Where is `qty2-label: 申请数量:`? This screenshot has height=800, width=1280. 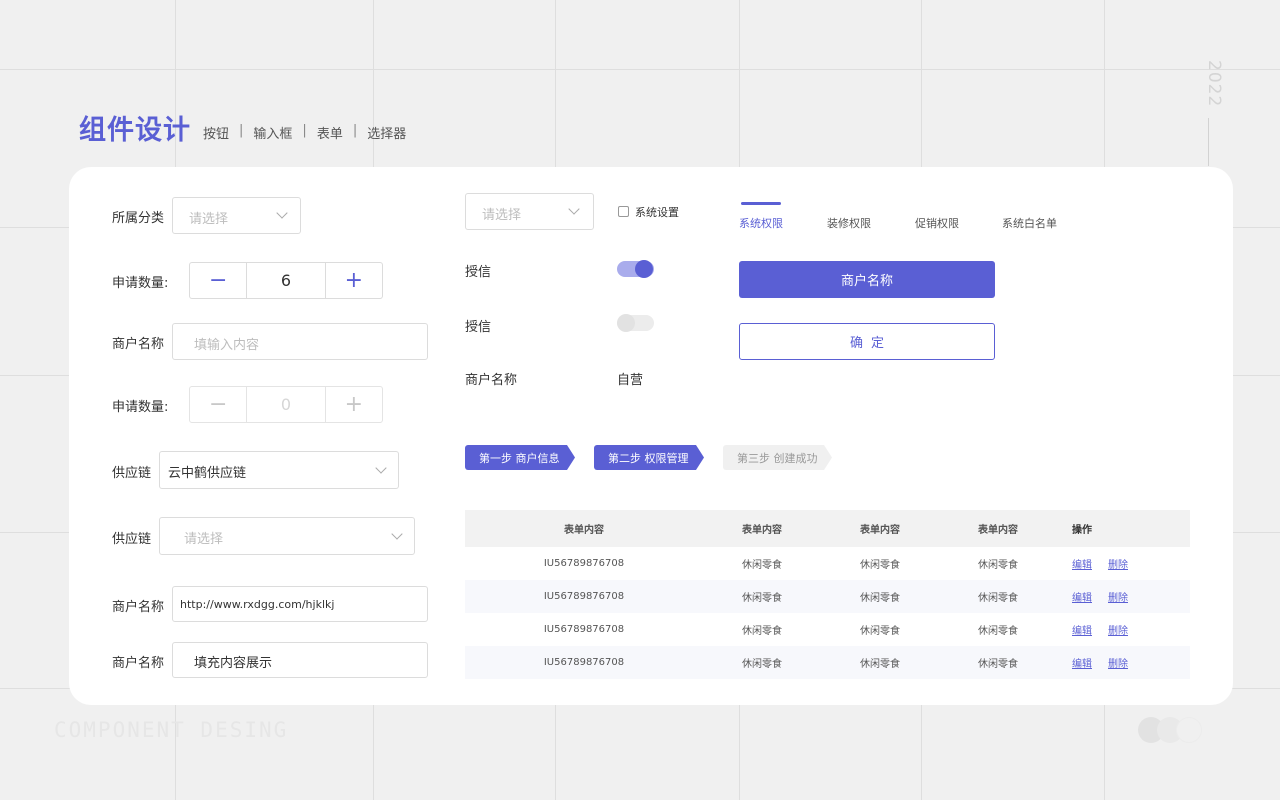
qty2-label: 申请数量: is located at coordinates (140, 407).